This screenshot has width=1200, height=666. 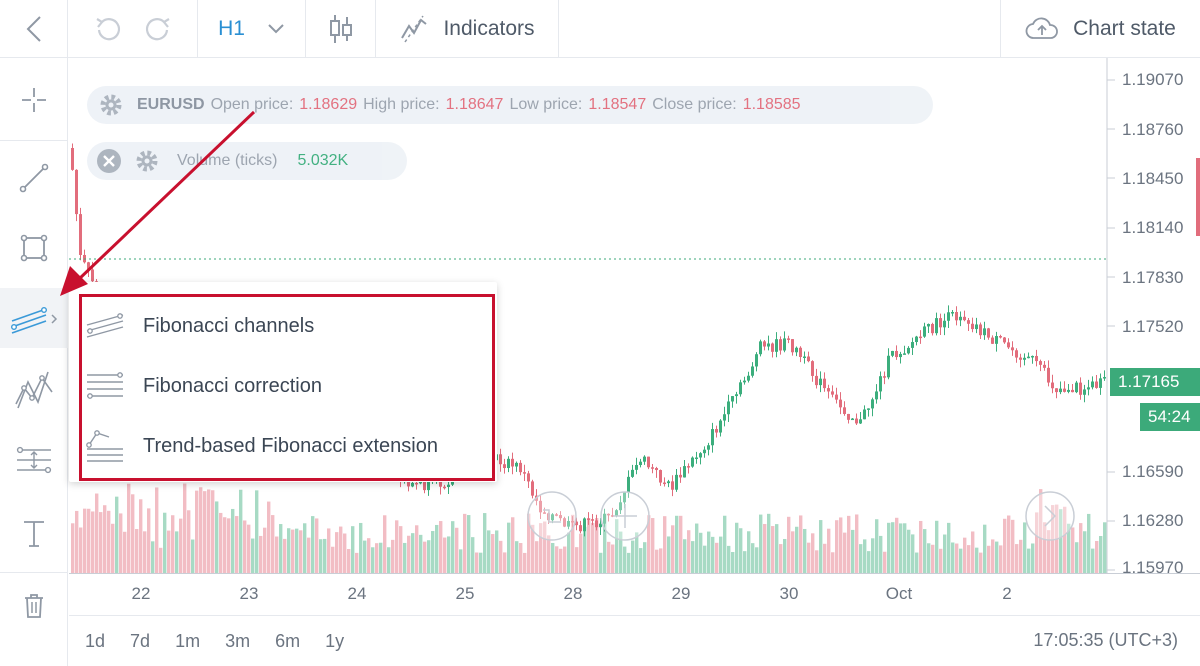 What do you see at coordinates (286, 446) in the screenshot?
I see `menu-item-trend-based-fibonacci-extension: Trend-based Fibonacci extension` at bounding box center [286, 446].